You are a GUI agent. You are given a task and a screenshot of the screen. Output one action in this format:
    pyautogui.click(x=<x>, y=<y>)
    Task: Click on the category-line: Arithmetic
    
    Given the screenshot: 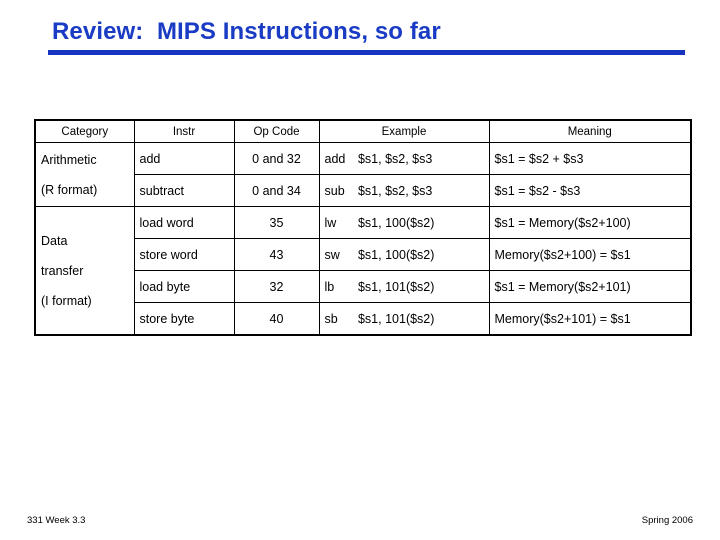 What is the action you would take?
    pyautogui.click(x=69, y=159)
    